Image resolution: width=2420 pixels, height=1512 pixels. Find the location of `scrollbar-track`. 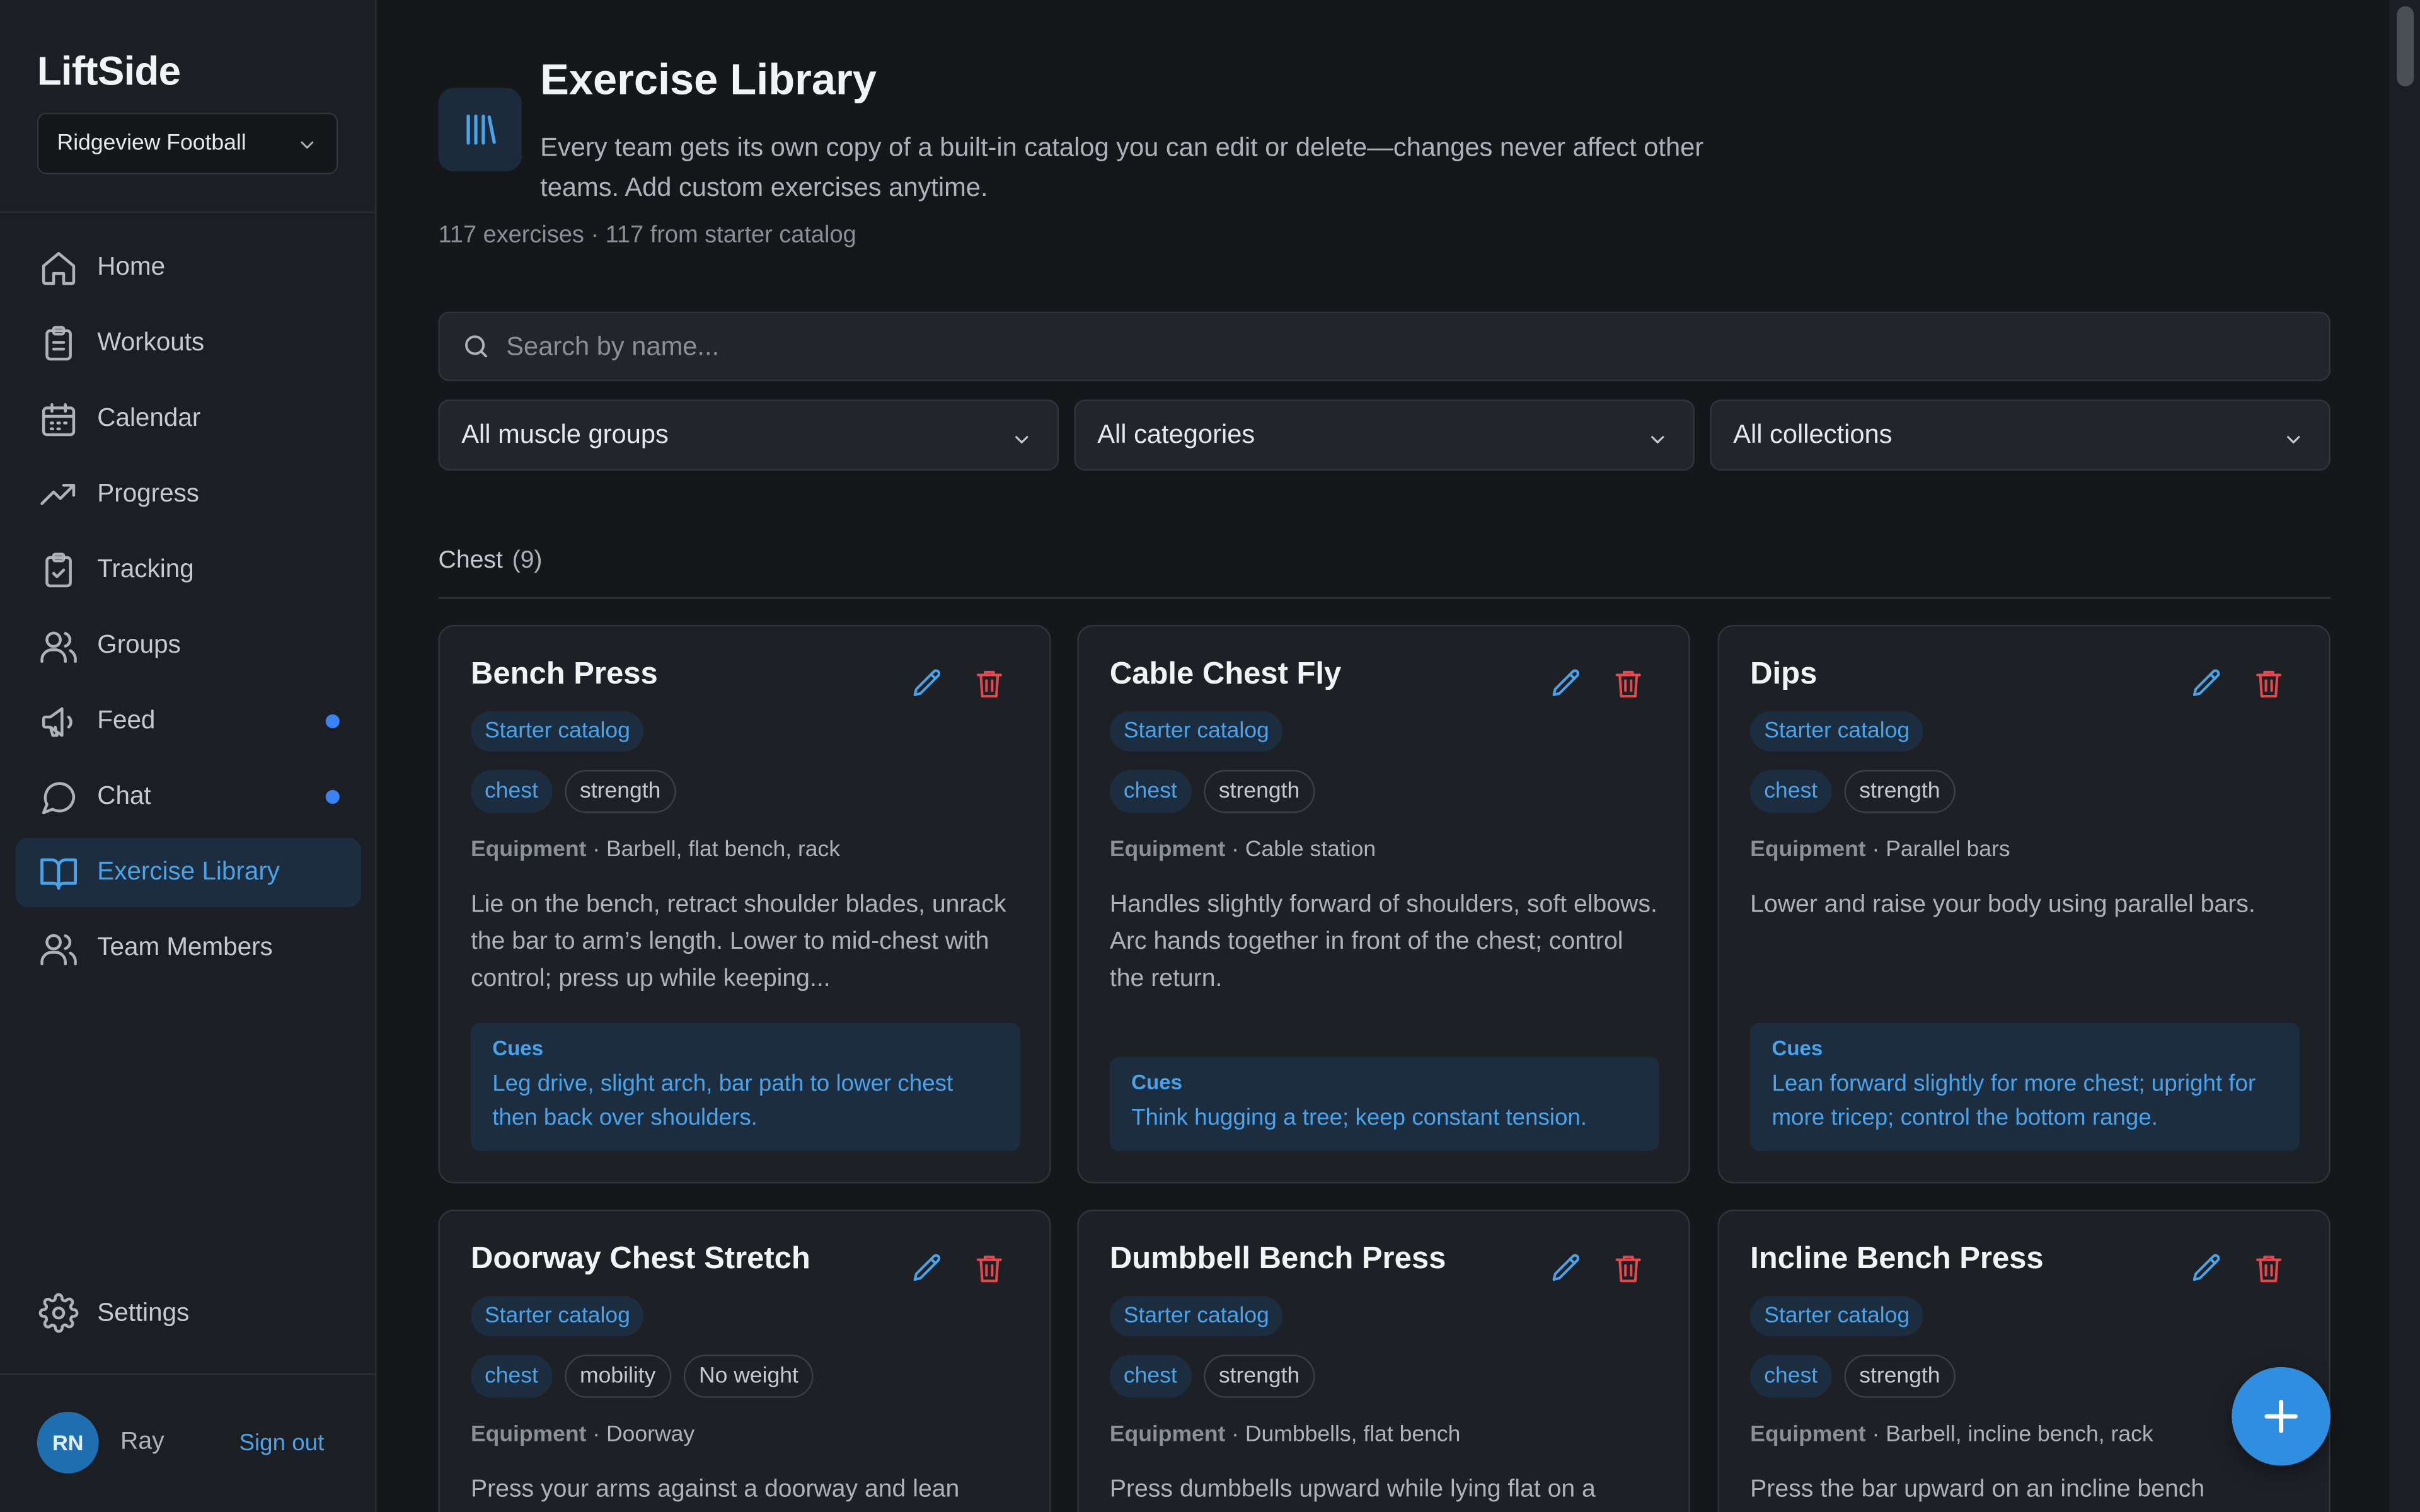

scrollbar-track is located at coordinates (2404, 756).